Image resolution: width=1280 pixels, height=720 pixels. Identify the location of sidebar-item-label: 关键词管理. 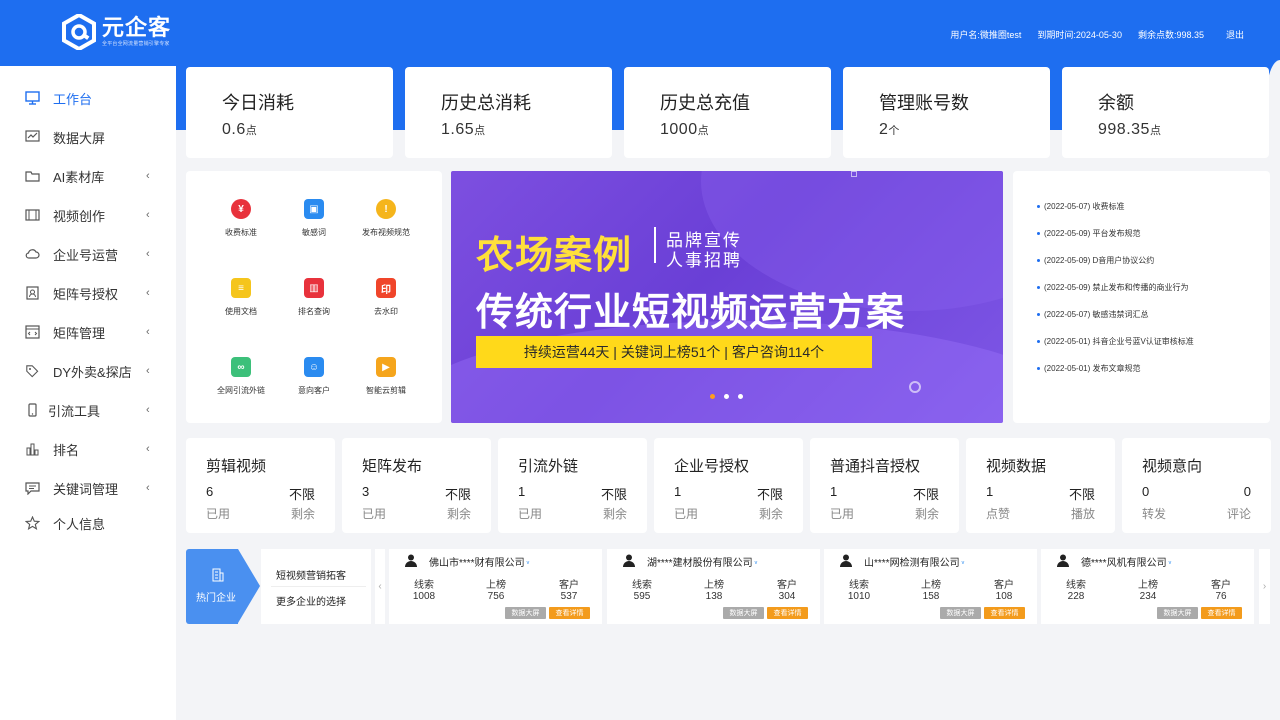
(86, 489).